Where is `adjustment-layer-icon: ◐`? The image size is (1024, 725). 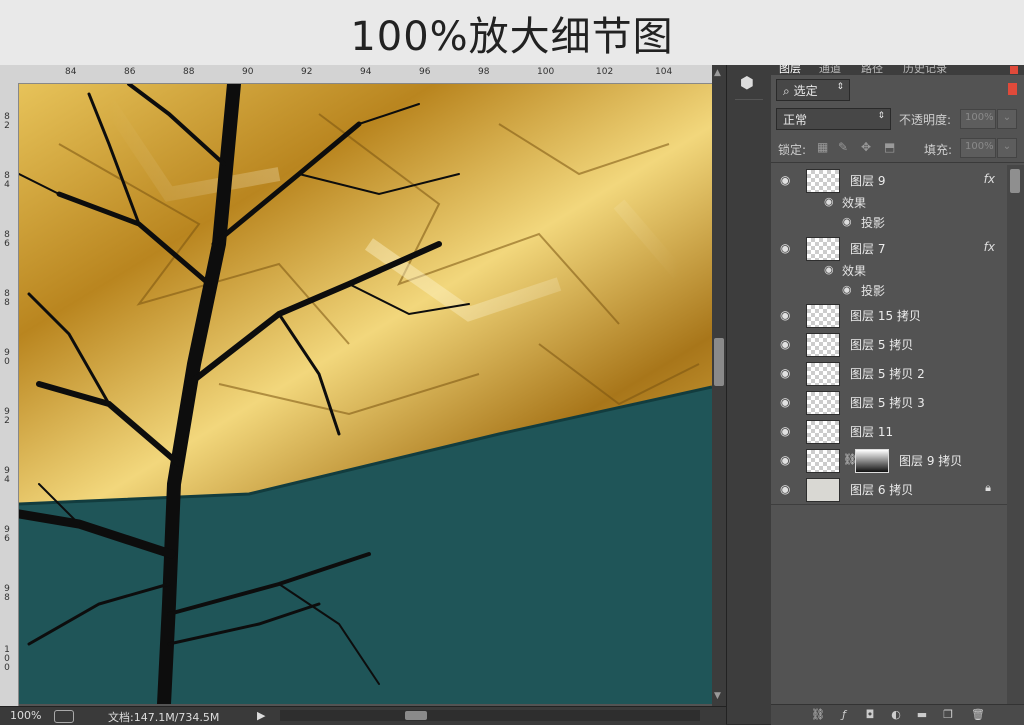 adjustment-layer-icon: ◐ is located at coordinates (896, 715).